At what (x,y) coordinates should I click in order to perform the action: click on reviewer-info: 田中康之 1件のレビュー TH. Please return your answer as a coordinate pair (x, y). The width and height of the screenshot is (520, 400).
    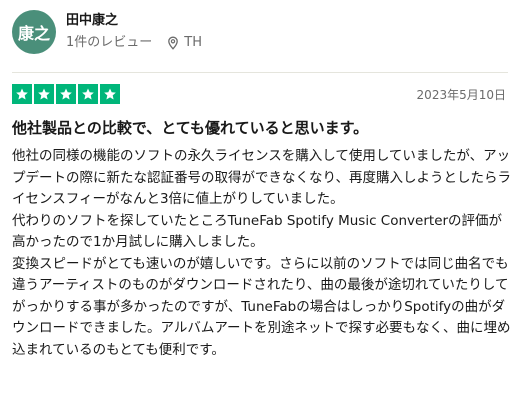
    Looking at the image, I should click on (134, 32).